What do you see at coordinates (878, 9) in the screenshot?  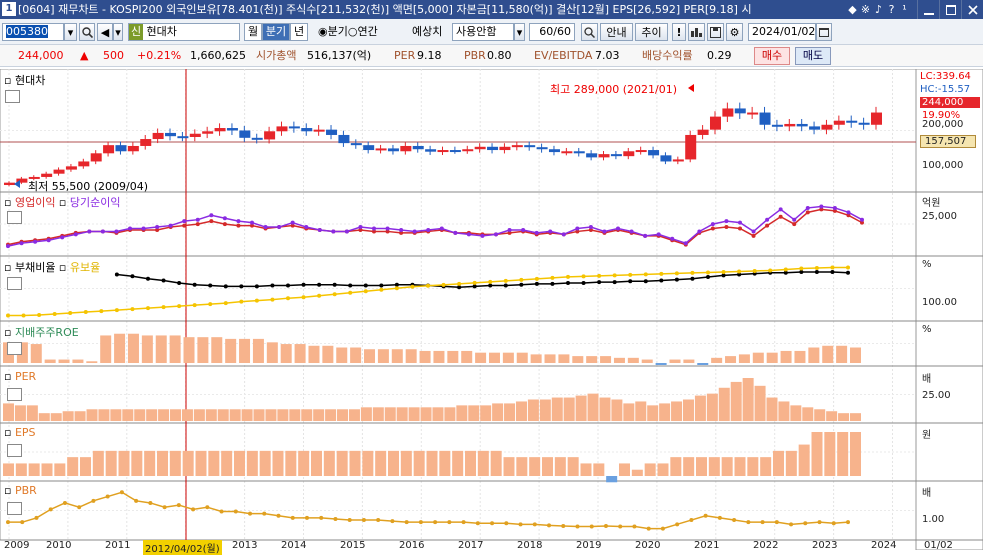 I see `sound-icon: ♪` at bounding box center [878, 9].